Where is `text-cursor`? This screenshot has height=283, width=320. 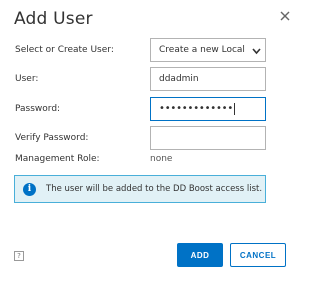 text-cursor is located at coordinates (235, 109).